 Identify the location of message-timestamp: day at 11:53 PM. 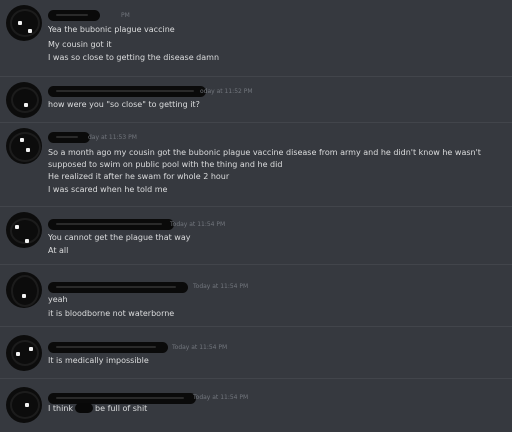
(112, 137).